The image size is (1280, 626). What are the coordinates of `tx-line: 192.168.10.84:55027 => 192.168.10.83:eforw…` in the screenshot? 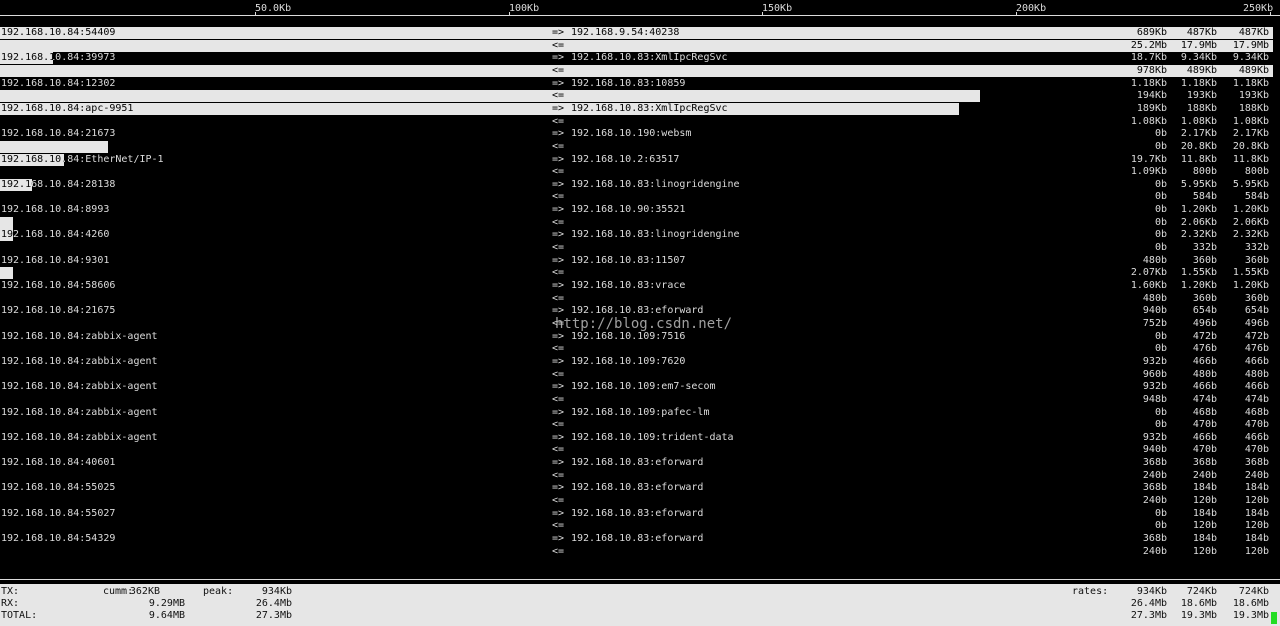 It's located at (640, 514).